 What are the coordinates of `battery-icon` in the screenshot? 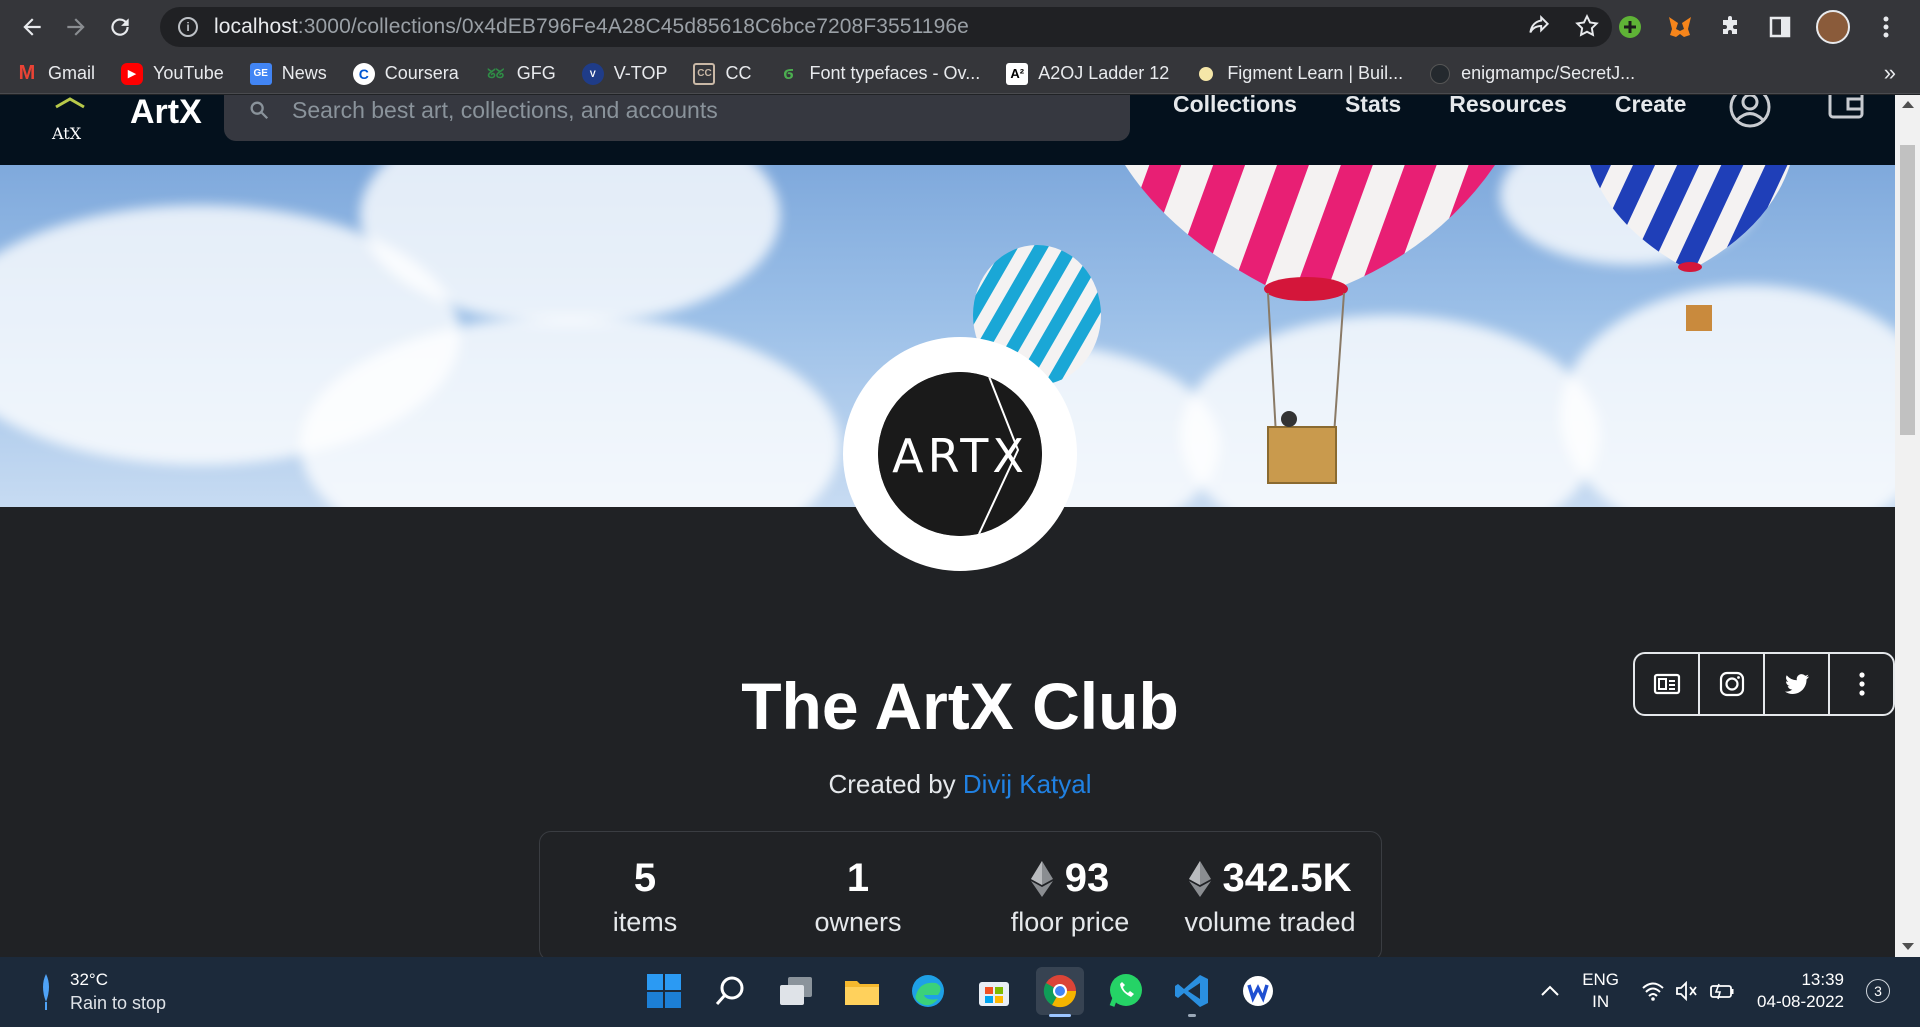 It's located at (1722, 991).